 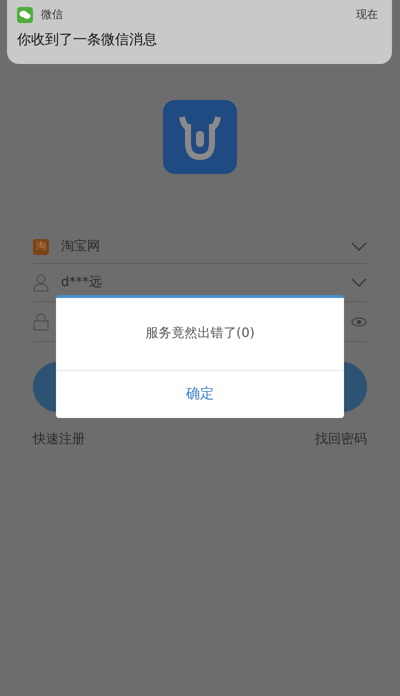 I want to click on app-logo-icon, so click(x=200, y=137).